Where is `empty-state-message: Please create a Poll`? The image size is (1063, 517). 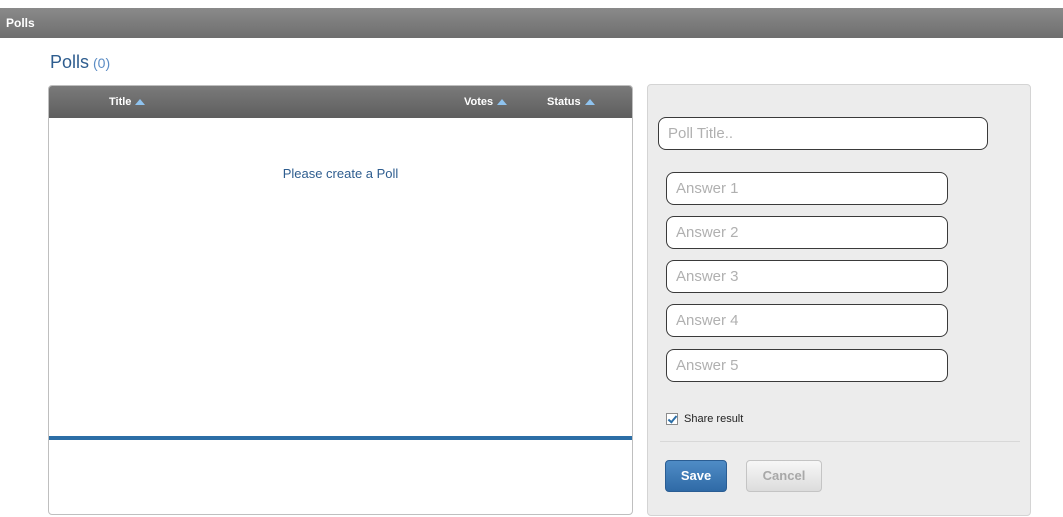 empty-state-message: Please create a Poll is located at coordinates (340, 173).